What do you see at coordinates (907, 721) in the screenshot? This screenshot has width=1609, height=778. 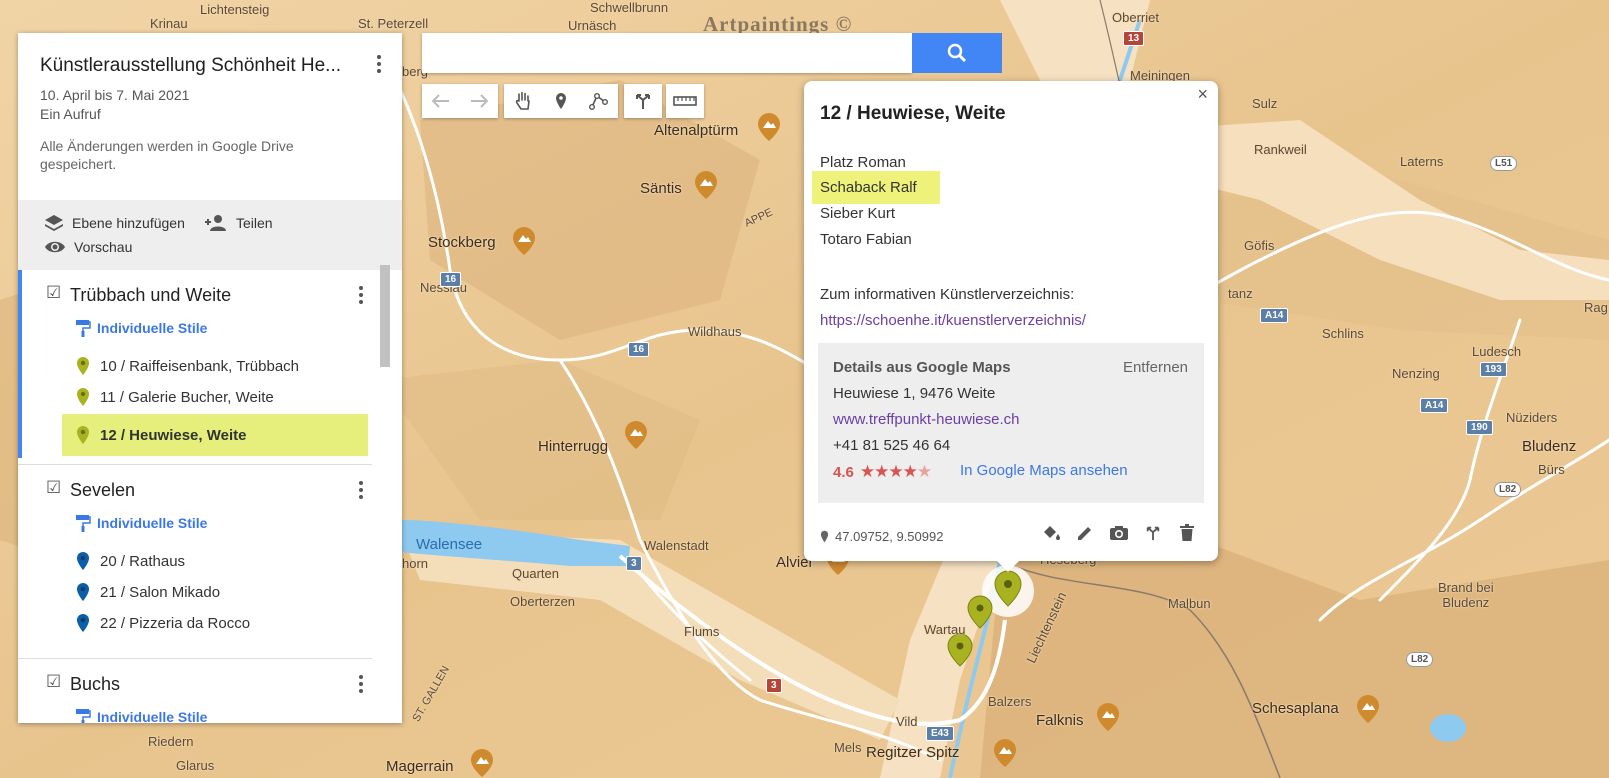 I see `map-label: Vild` at bounding box center [907, 721].